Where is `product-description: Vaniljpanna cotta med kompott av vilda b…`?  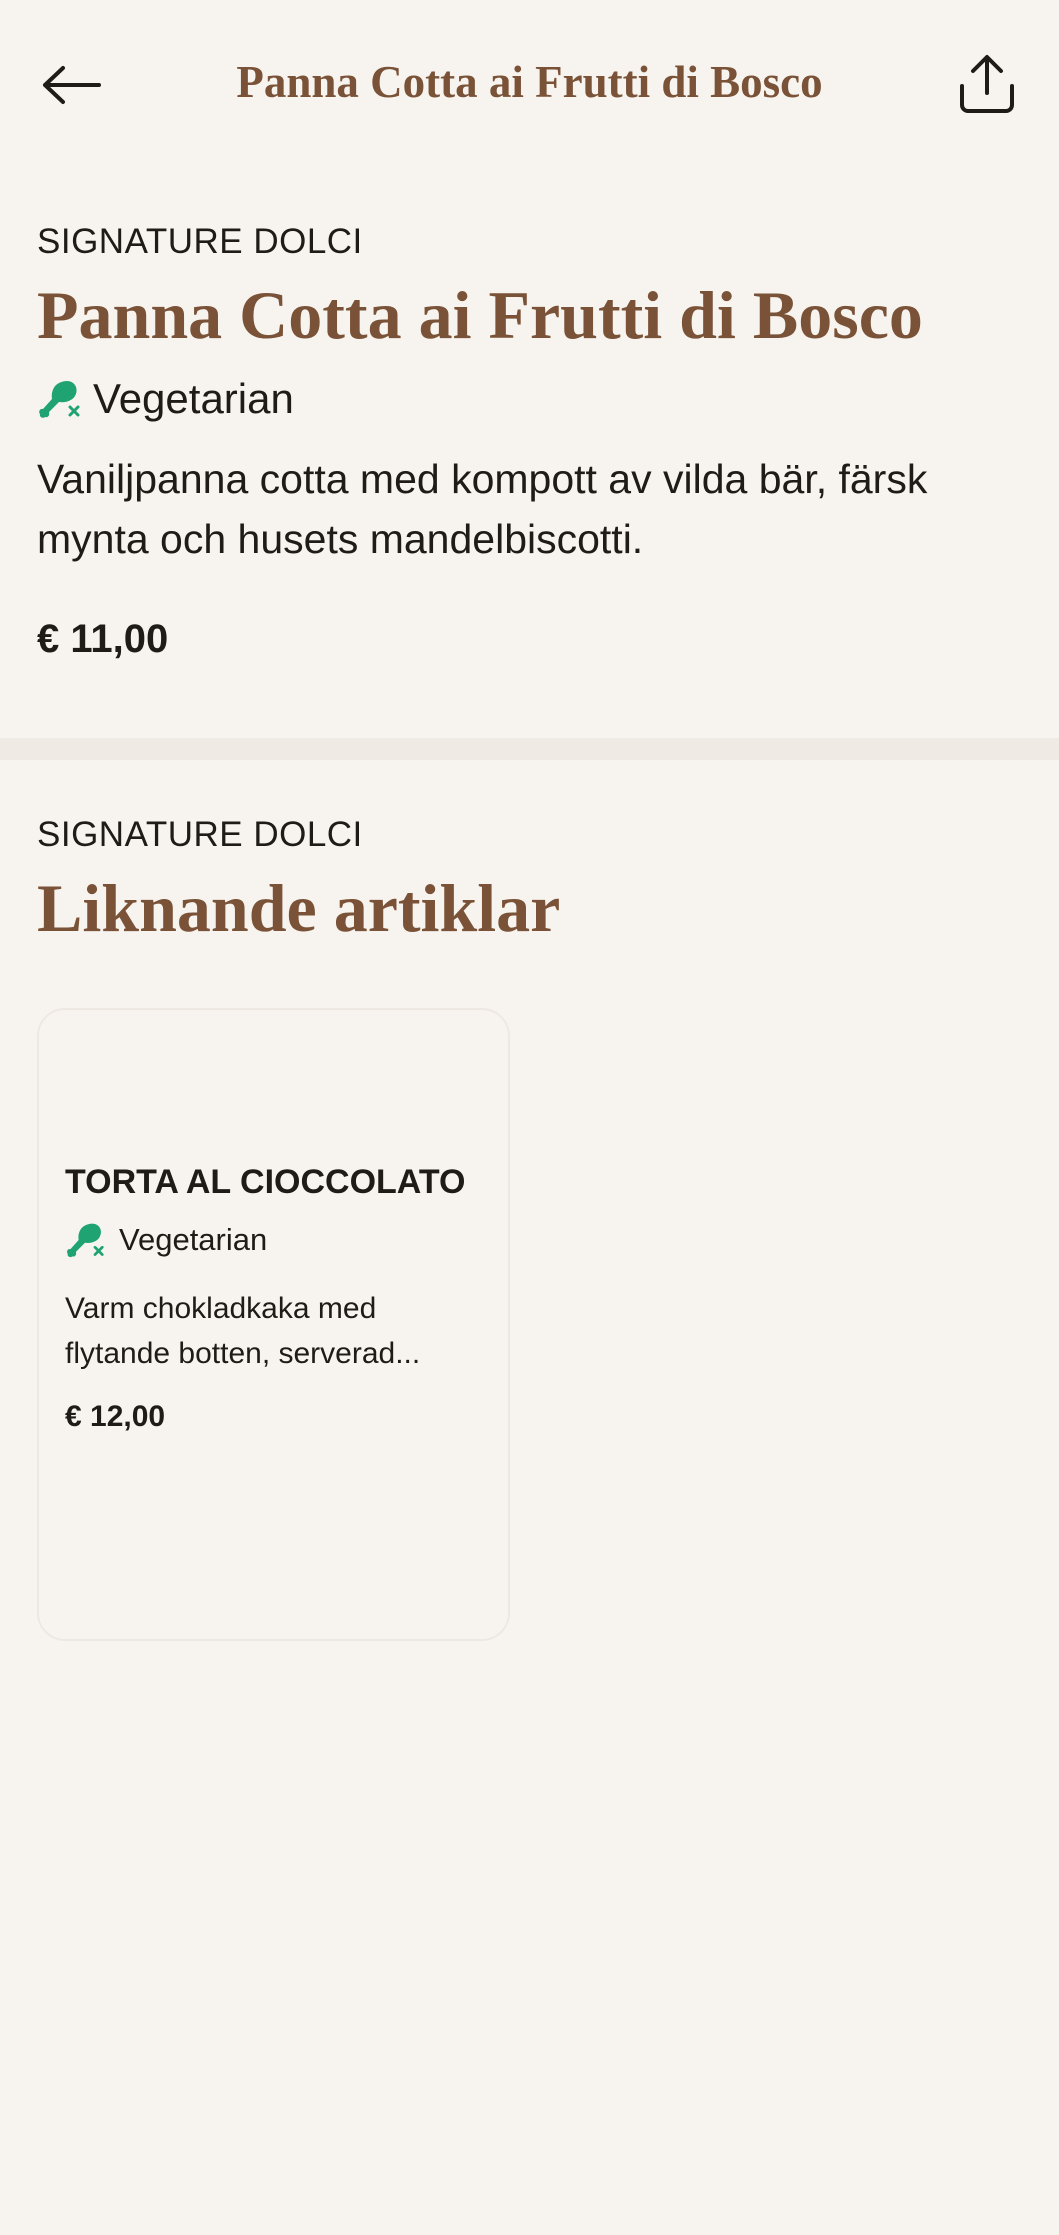 product-description: Vaniljpanna cotta med kompott av vilda b… is located at coordinates (482, 508).